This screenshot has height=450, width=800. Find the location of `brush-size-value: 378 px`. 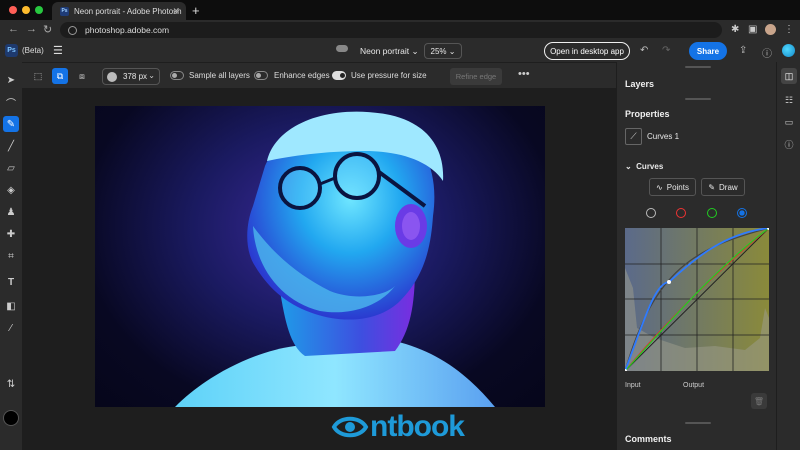

brush-size-value: 378 px is located at coordinates (135, 76).